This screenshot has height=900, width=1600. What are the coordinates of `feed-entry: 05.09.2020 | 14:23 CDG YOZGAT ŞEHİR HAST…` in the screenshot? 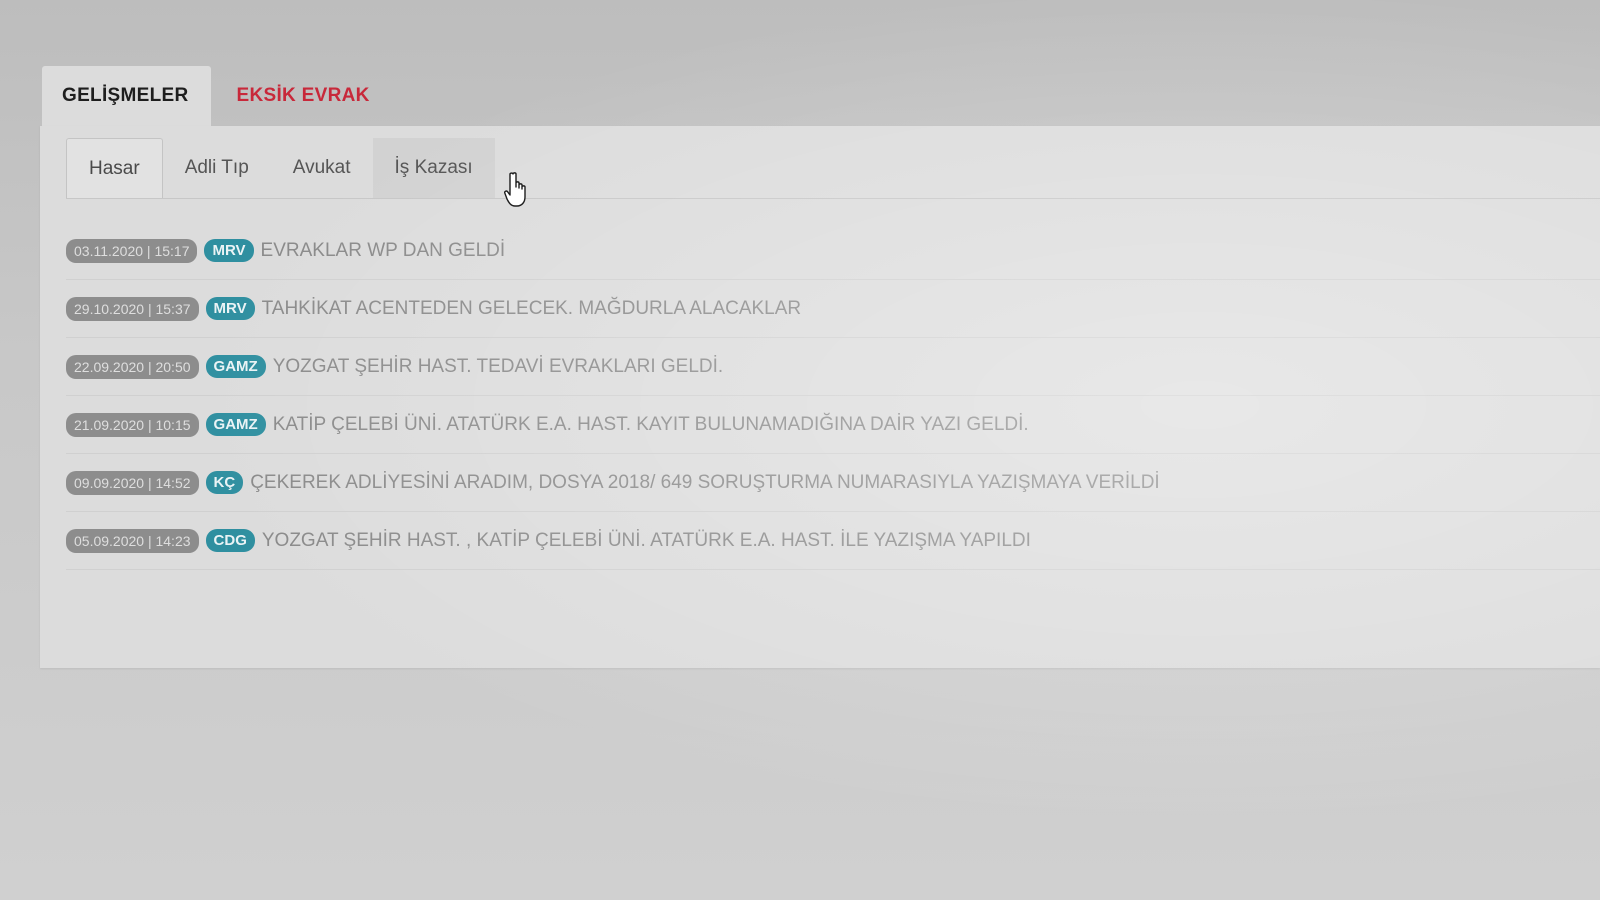 It's located at (833, 541).